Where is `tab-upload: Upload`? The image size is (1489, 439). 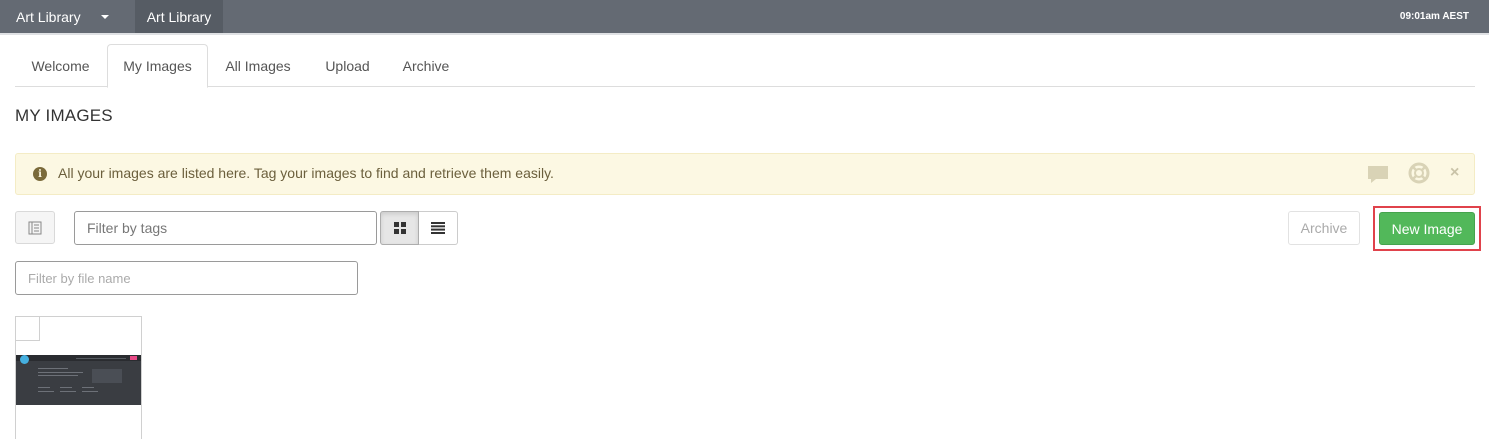
tab-upload: Upload is located at coordinates (347, 65).